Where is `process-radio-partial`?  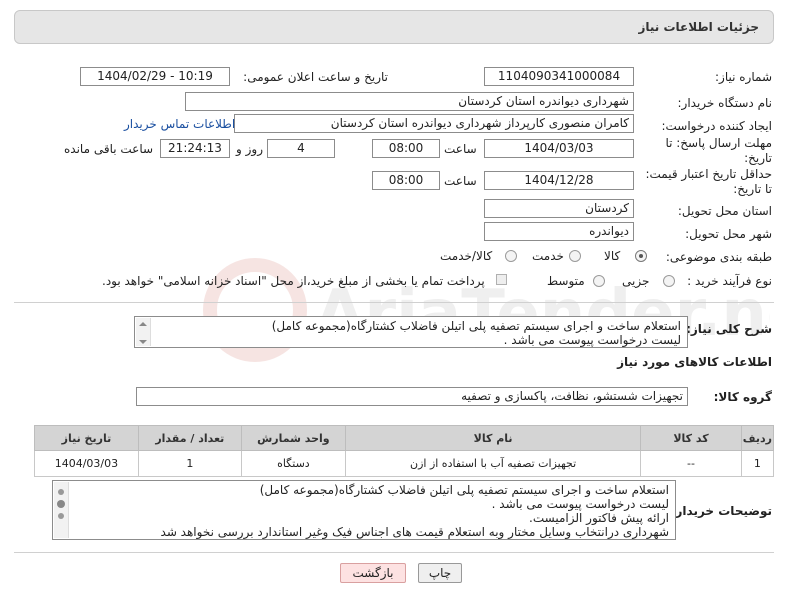 process-radio-partial is located at coordinates (669, 281).